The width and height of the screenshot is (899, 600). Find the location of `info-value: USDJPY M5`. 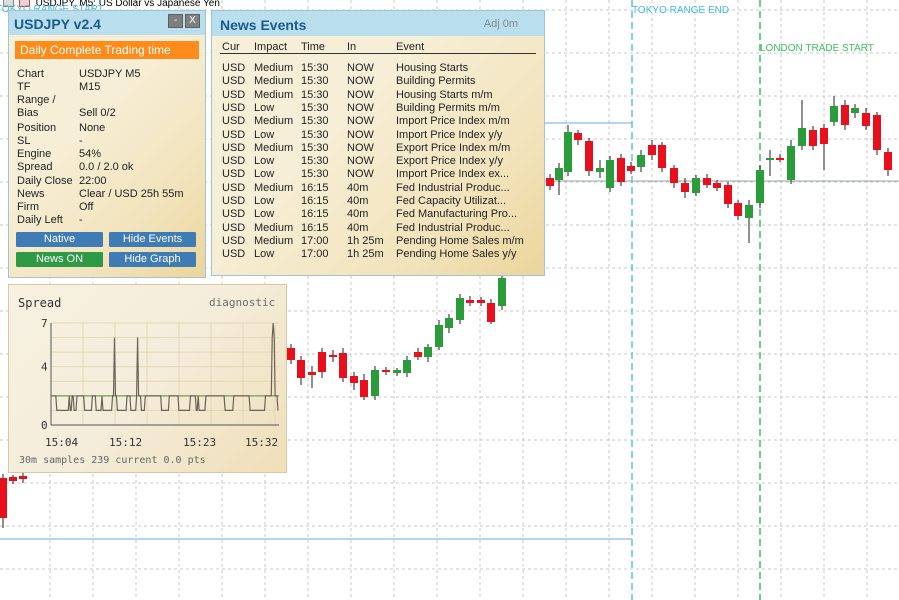

info-value: USDJPY M5 is located at coordinates (110, 74).